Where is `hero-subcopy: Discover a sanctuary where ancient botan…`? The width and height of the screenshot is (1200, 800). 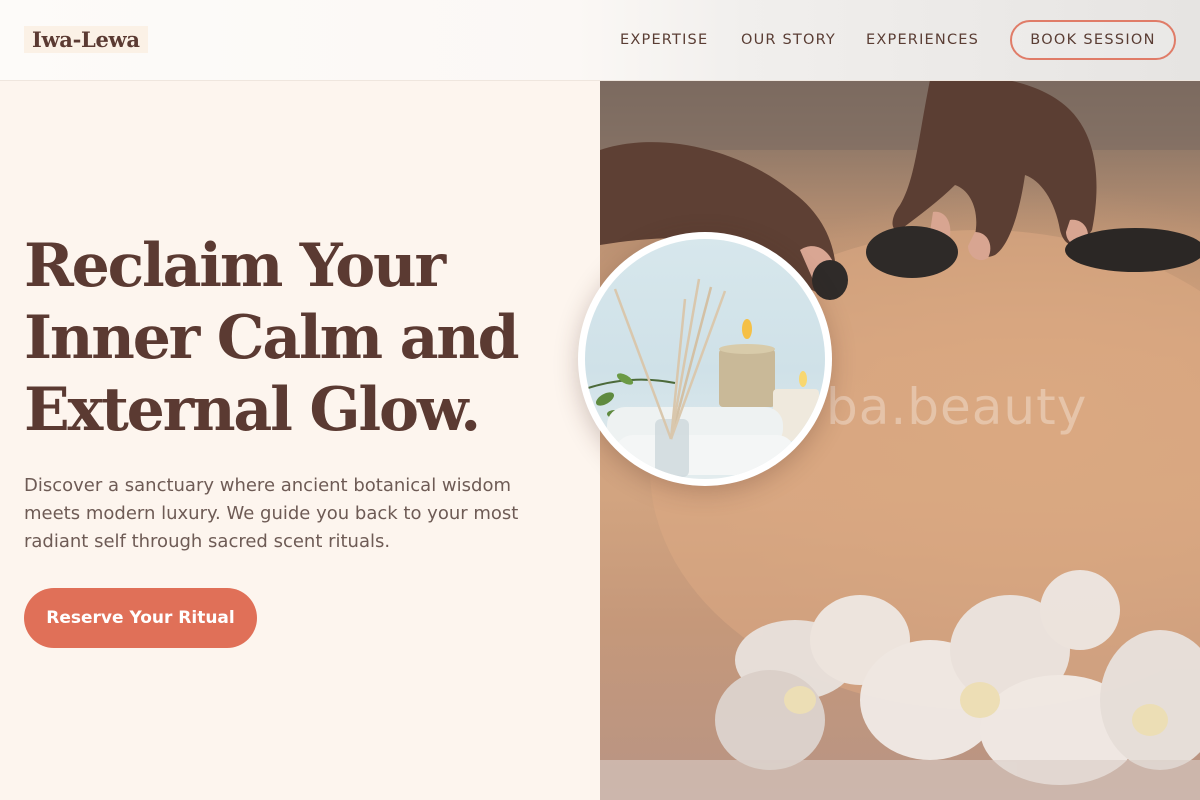
hero-subcopy: Discover a sanctuary where ancient botan… is located at coordinates (271, 513).